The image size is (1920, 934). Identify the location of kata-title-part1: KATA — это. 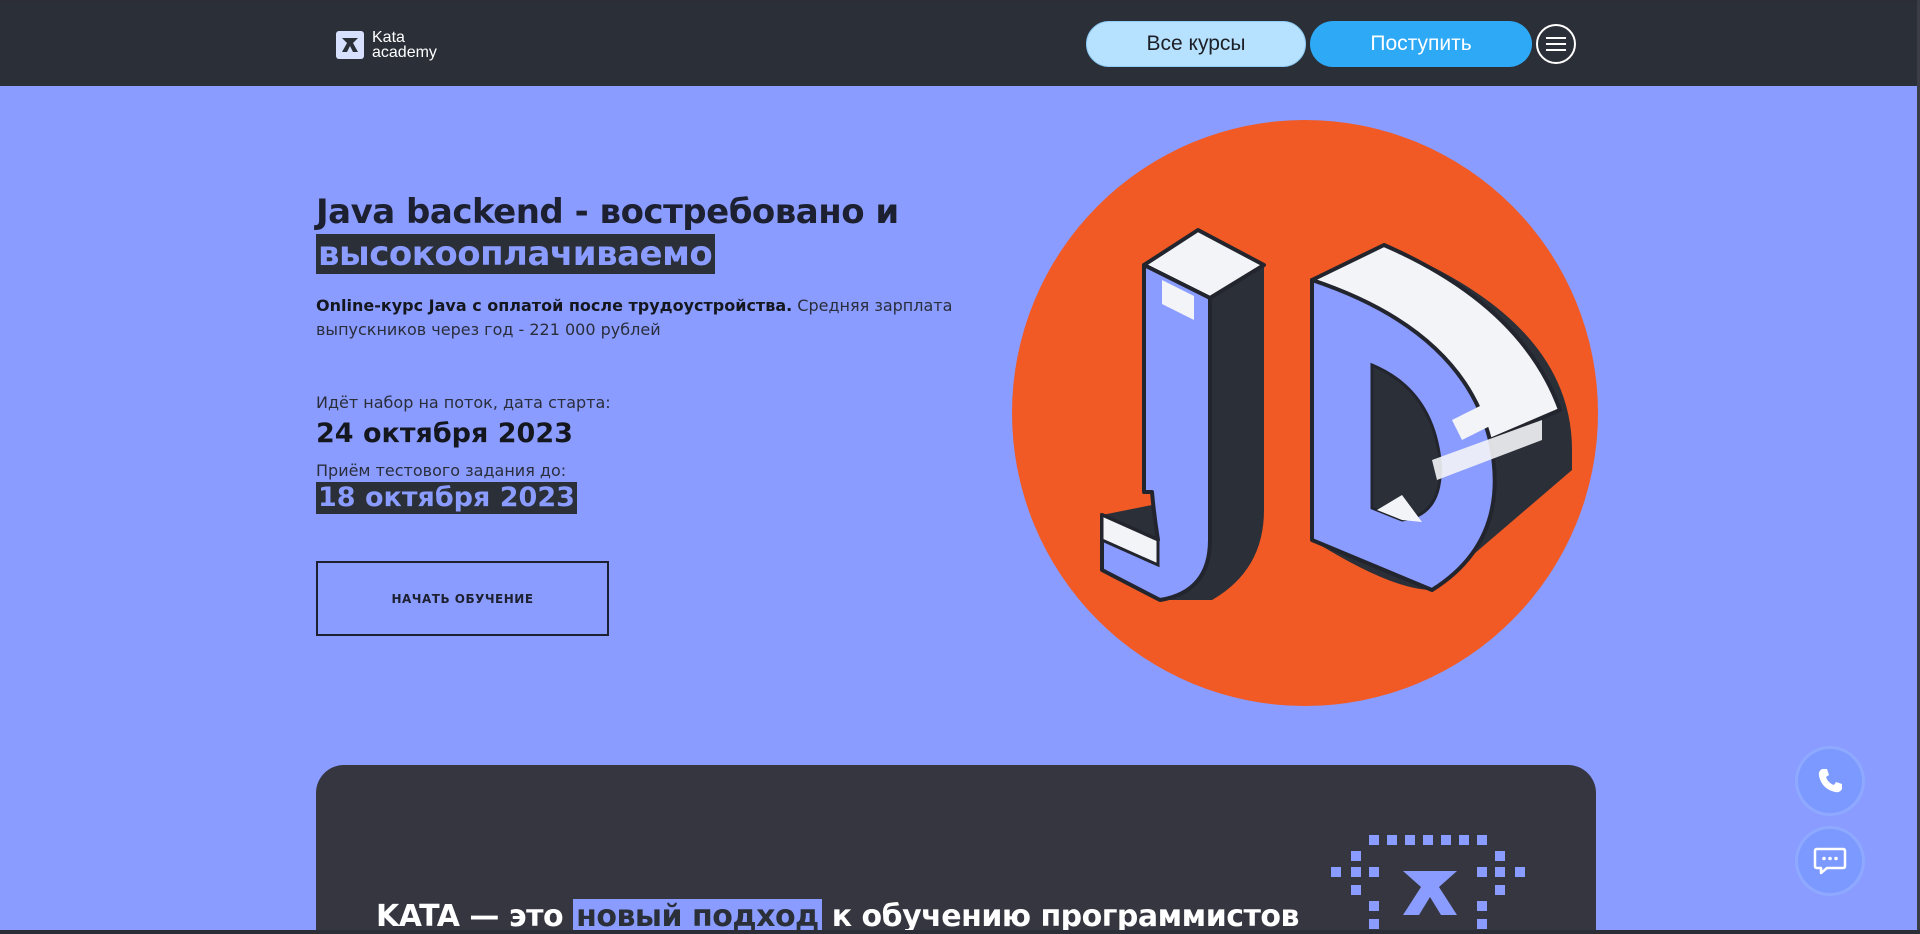
(475, 916).